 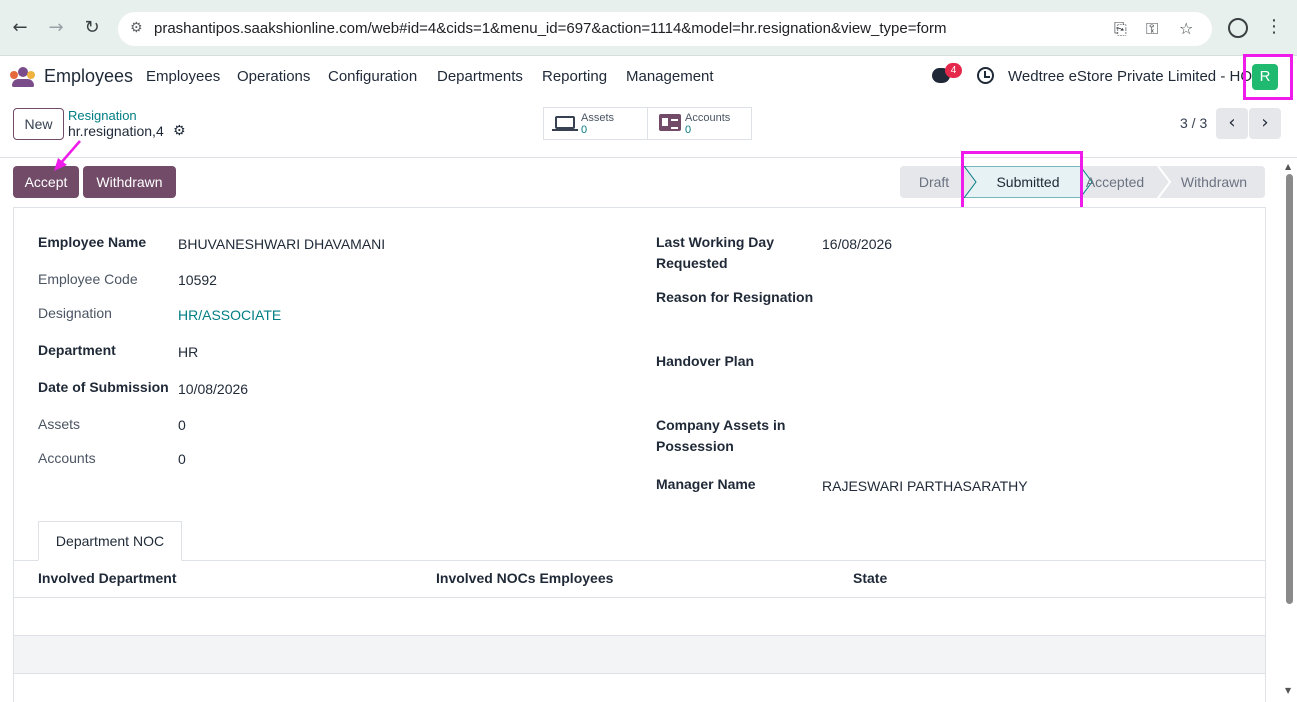 I want to click on field-employee-name: BHUVANESHWARI DHAVAMANI, so click(x=281, y=244).